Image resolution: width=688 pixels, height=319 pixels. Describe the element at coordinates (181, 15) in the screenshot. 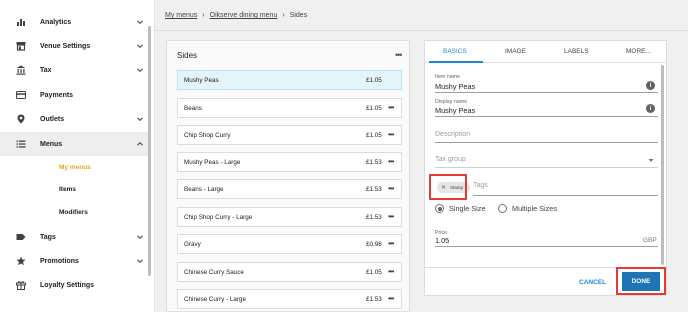

I see `breadcrumb-my-menus: My menus` at that location.